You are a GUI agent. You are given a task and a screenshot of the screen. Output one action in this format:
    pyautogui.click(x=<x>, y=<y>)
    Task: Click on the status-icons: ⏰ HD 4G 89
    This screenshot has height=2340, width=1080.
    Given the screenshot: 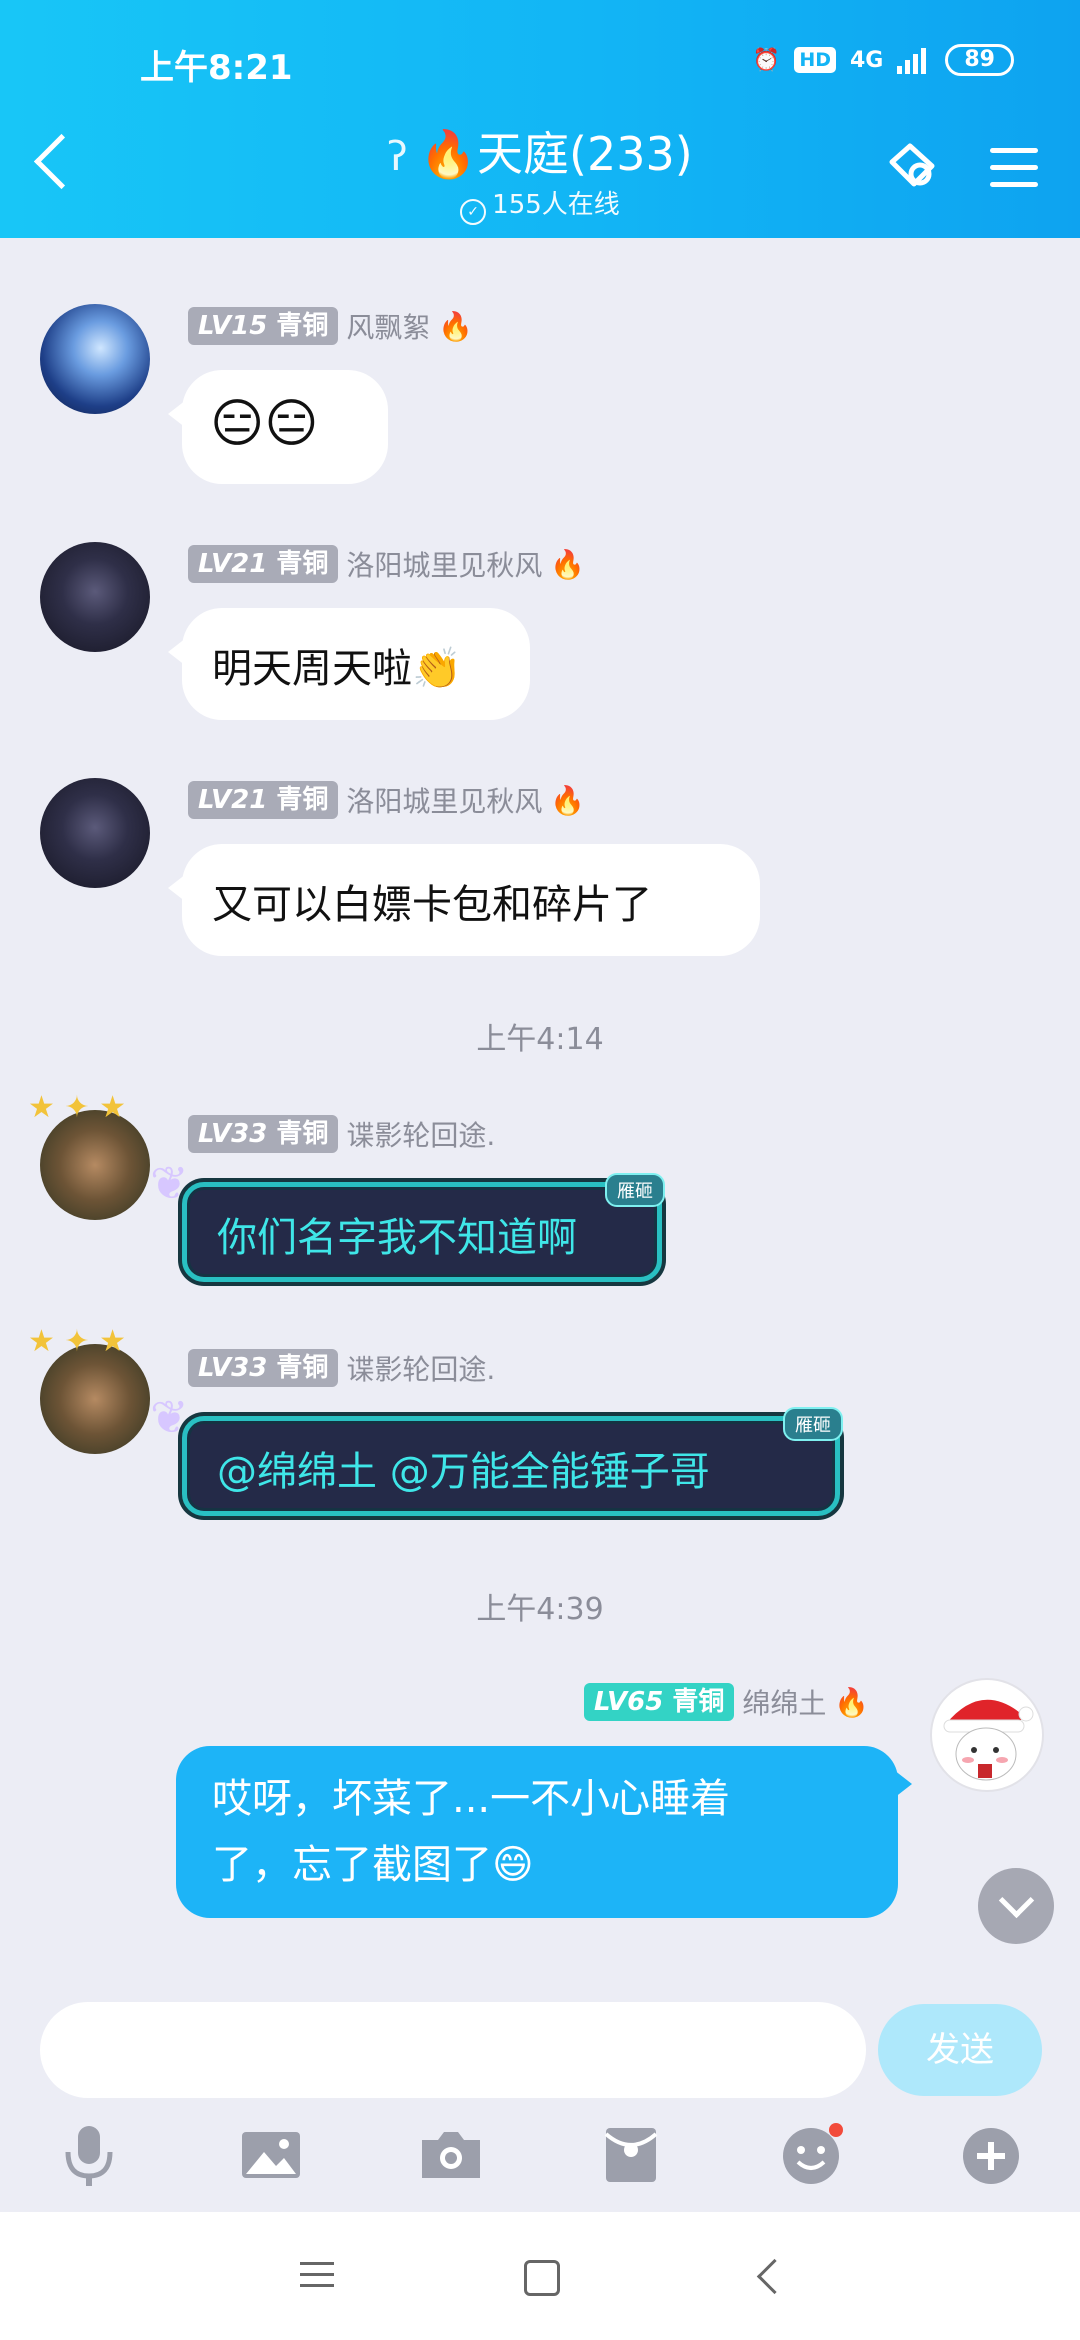 What is the action you would take?
    pyautogui.click(x=883, y=60)
    